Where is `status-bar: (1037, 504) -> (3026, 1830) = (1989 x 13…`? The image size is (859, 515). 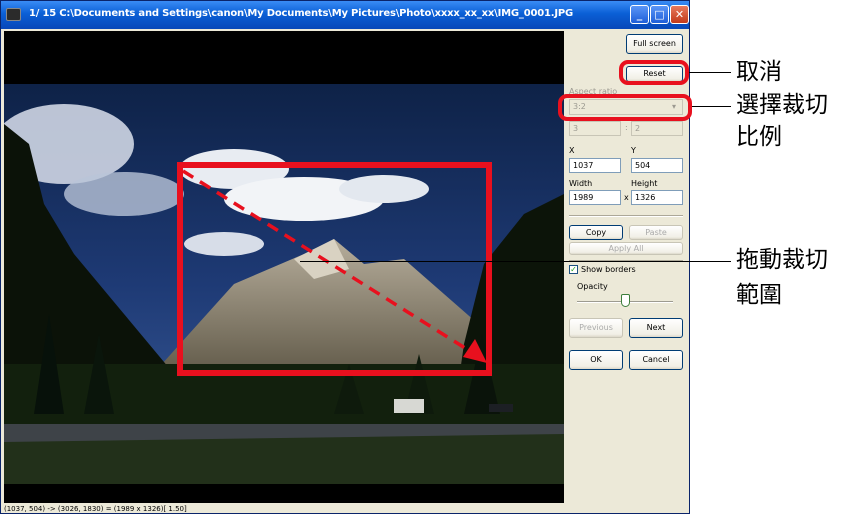 status-bar: (1037, 504) -> (3026, 1830) = (1989 x 13… is located at coordinates (95, 509).